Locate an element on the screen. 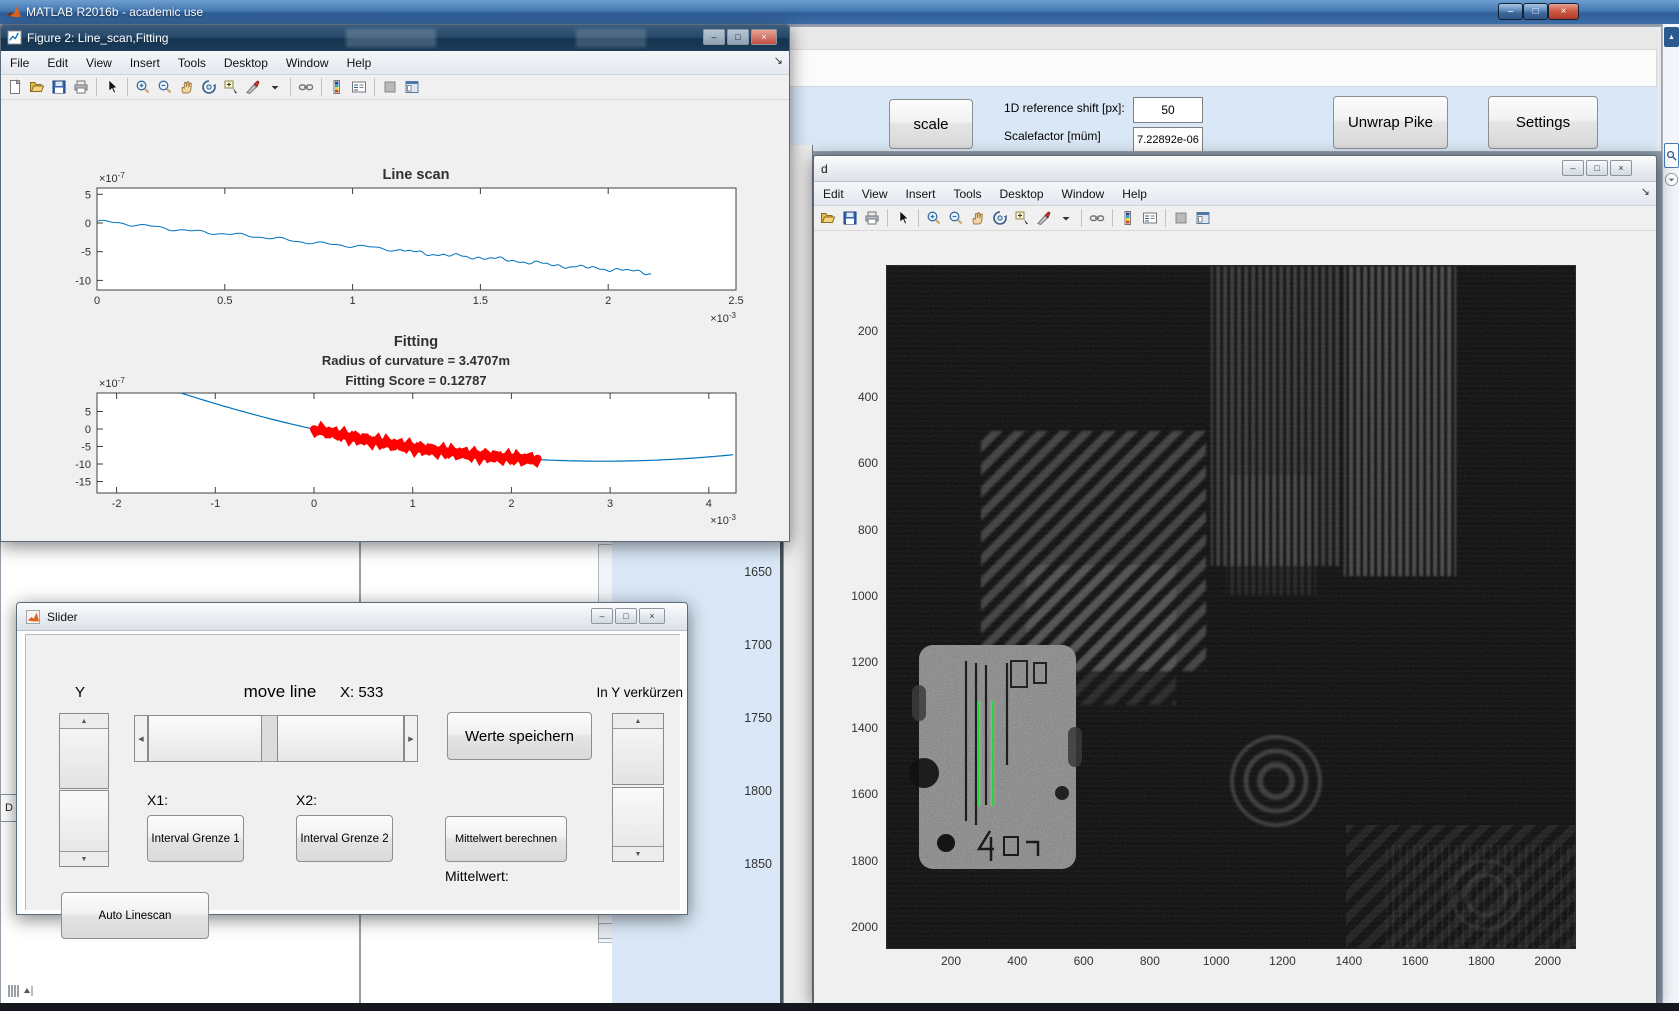 The image size is (1679, 1011). toolbar-separator is located at coordinates (290, 87).